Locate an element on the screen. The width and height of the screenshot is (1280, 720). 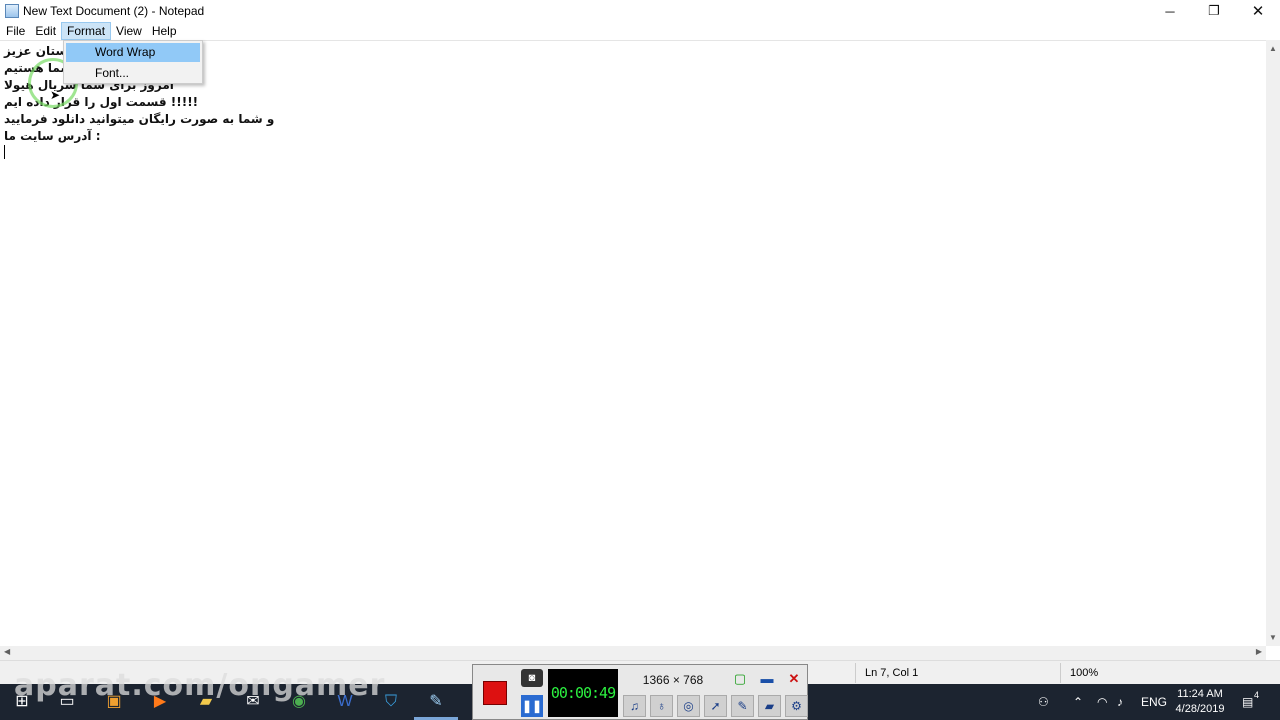
recorder-close-icon: ✕ is located at coordinates (794, 679).